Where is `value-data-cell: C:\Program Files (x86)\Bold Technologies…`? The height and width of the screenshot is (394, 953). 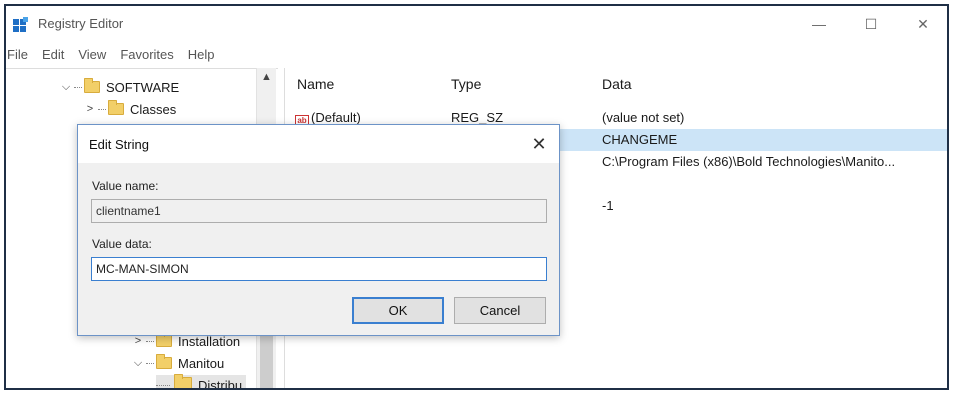
value-data-cell: C:\Program Files (x86)\Bold Technologies… is located at coordinates (749, 161).